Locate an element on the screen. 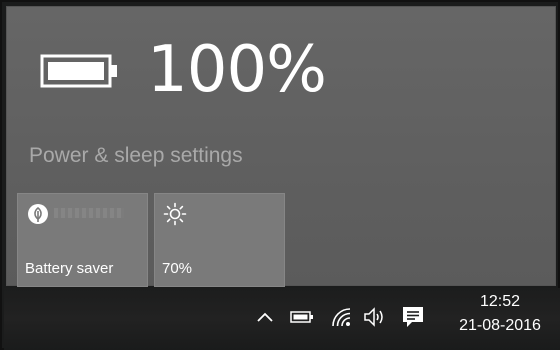  volume-icon is located at coordinates (373, 317).